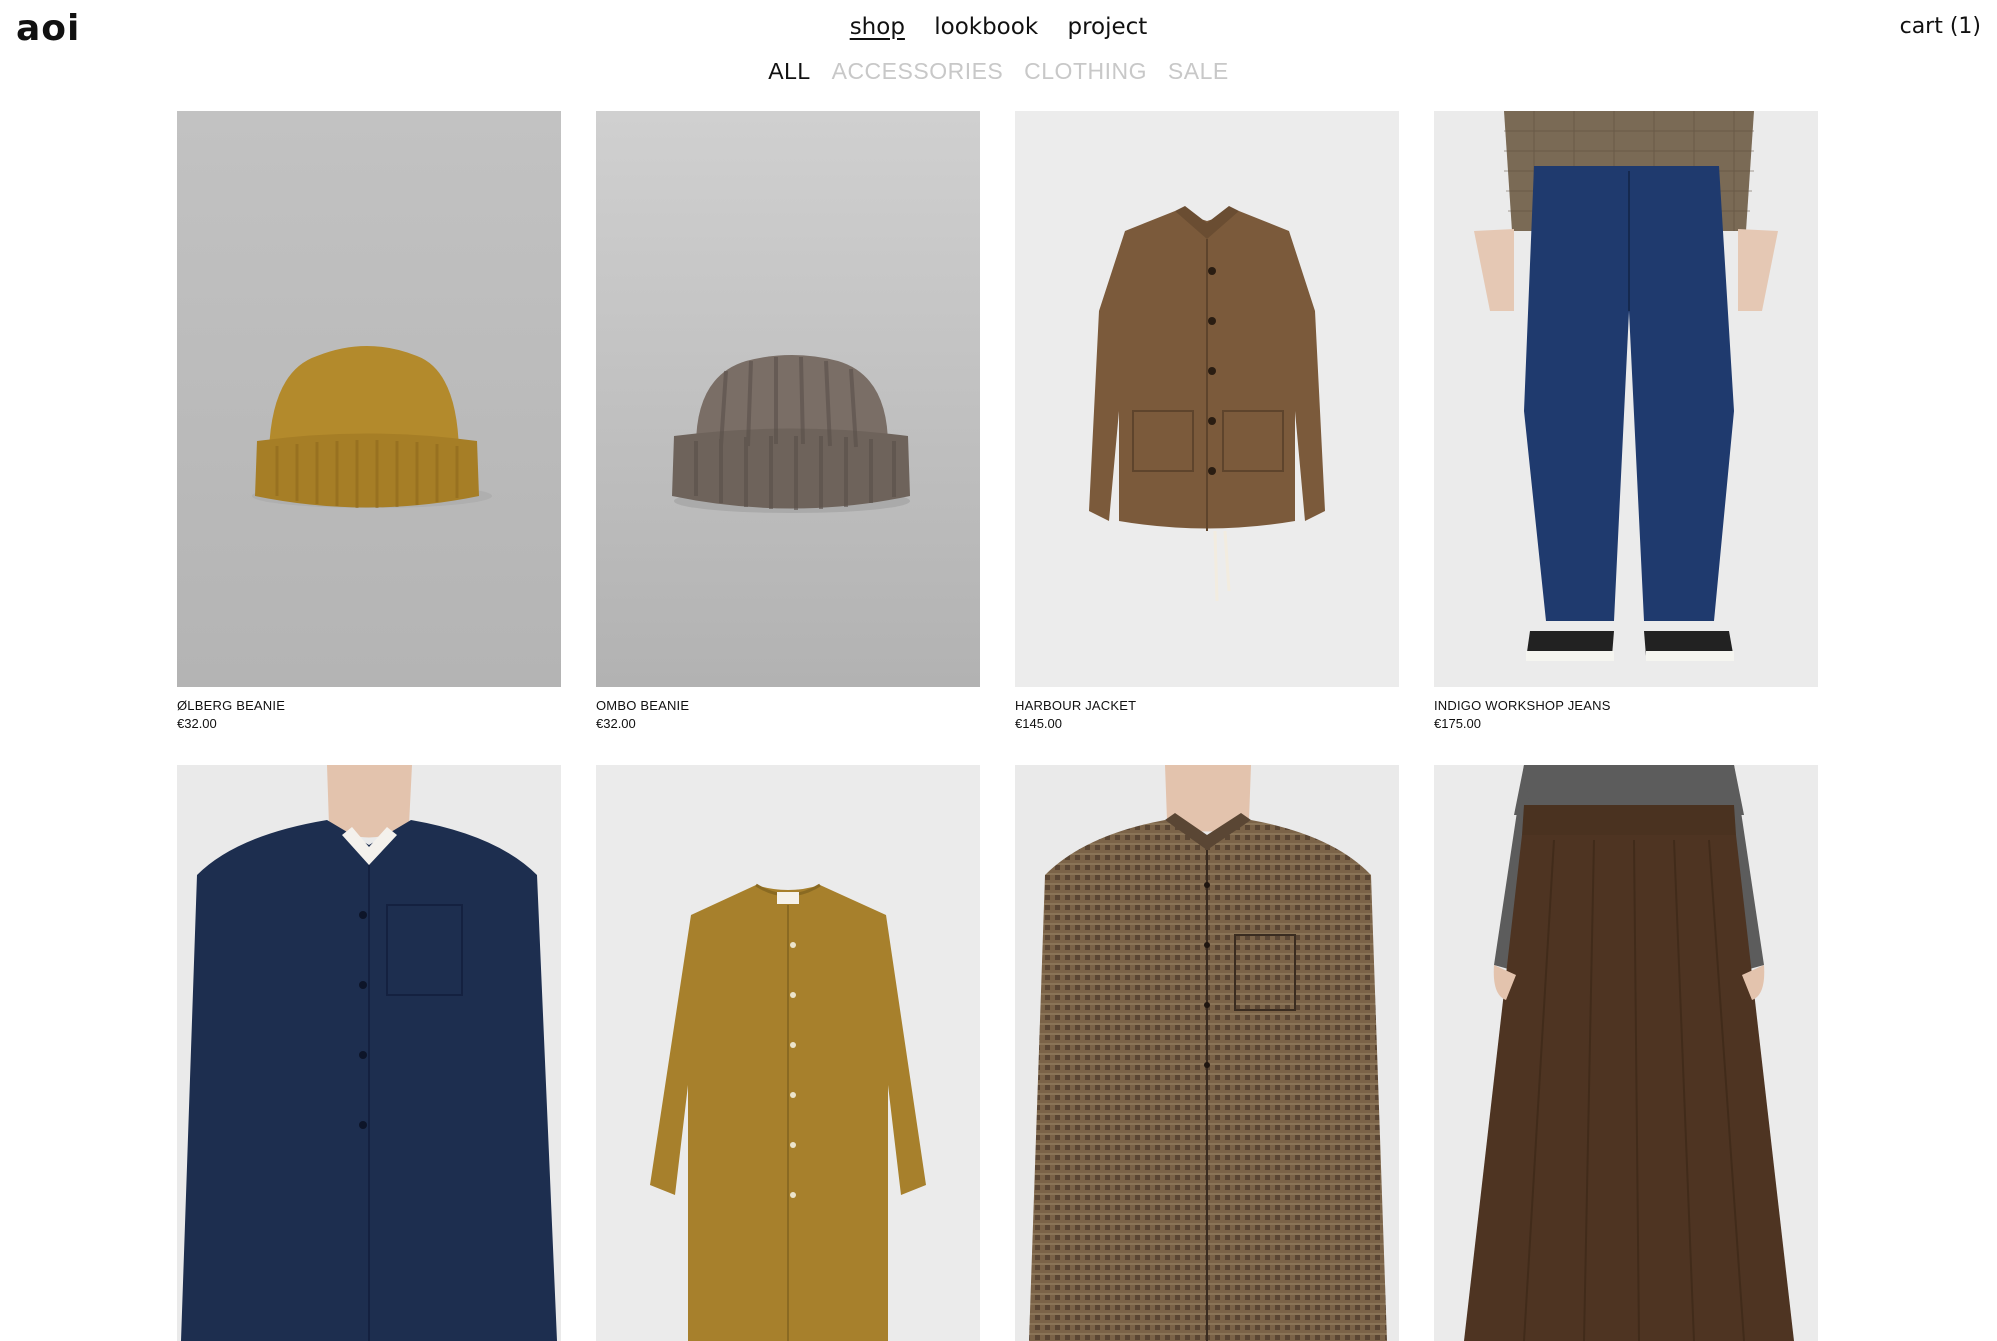 The width and height of the screenshot is (1997, 1341). I want to click on filter-sale: SALE, so click(1198, 71).